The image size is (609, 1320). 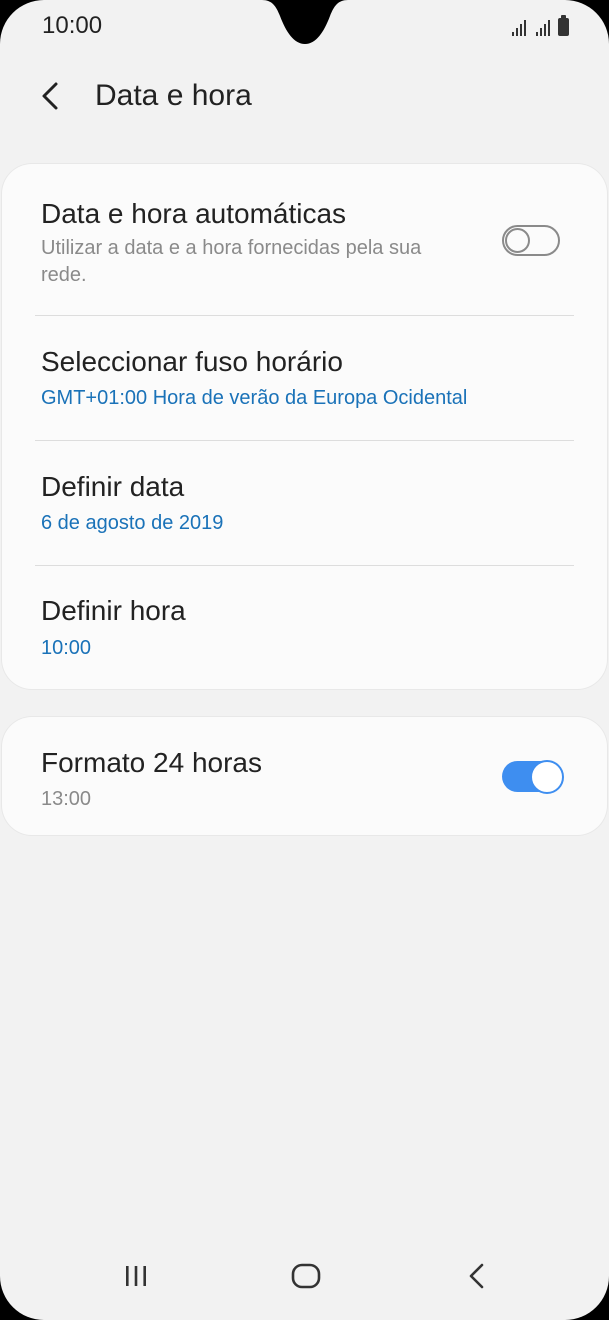 I want to click on settings-card-format: Formato 24 horas 13:00, so click(x=304, y=776).